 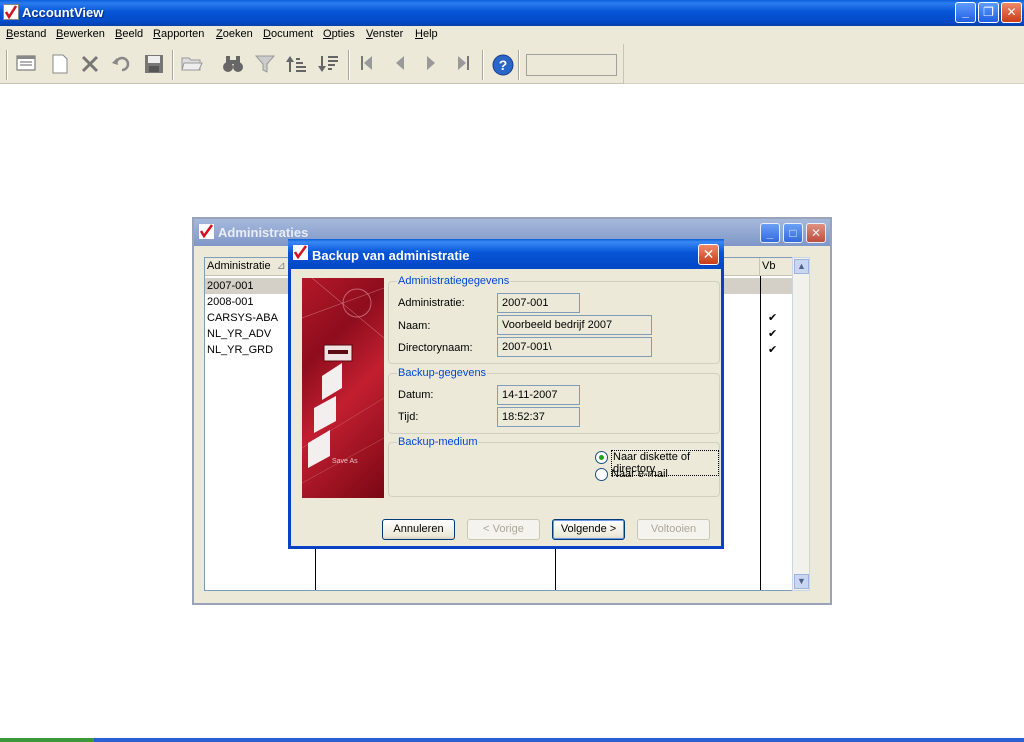 What do you see at coordinates (801, 266) in the screenshot?
I see `scroll-up-arrow-icon: ▲` at bounding box center [801, 266].